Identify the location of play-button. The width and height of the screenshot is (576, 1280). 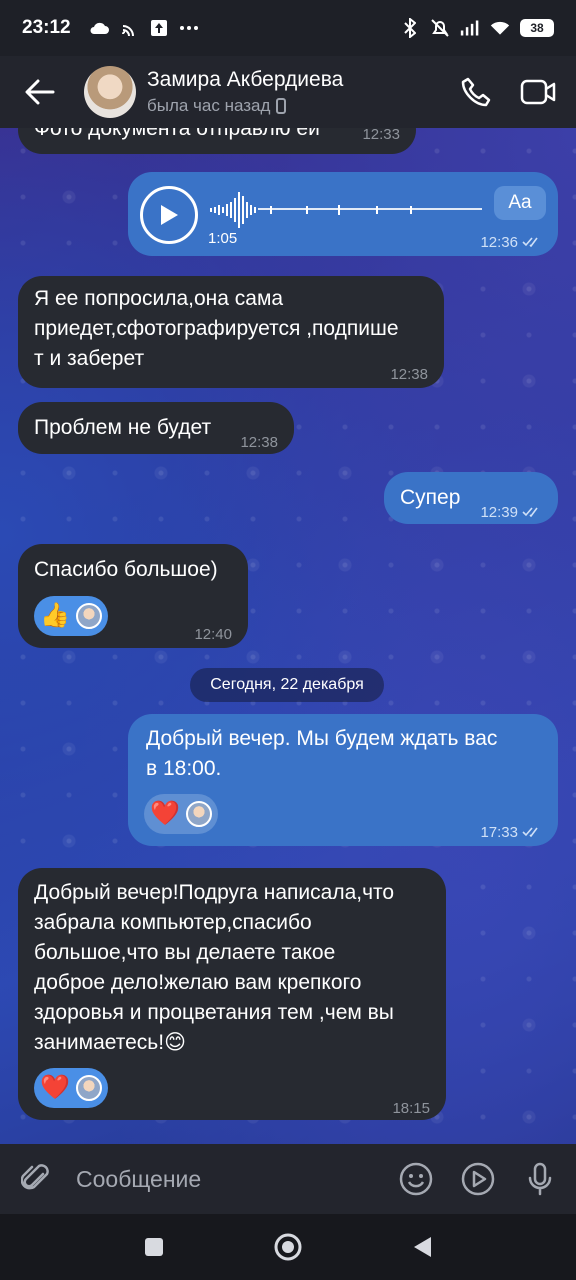
(169, 215).